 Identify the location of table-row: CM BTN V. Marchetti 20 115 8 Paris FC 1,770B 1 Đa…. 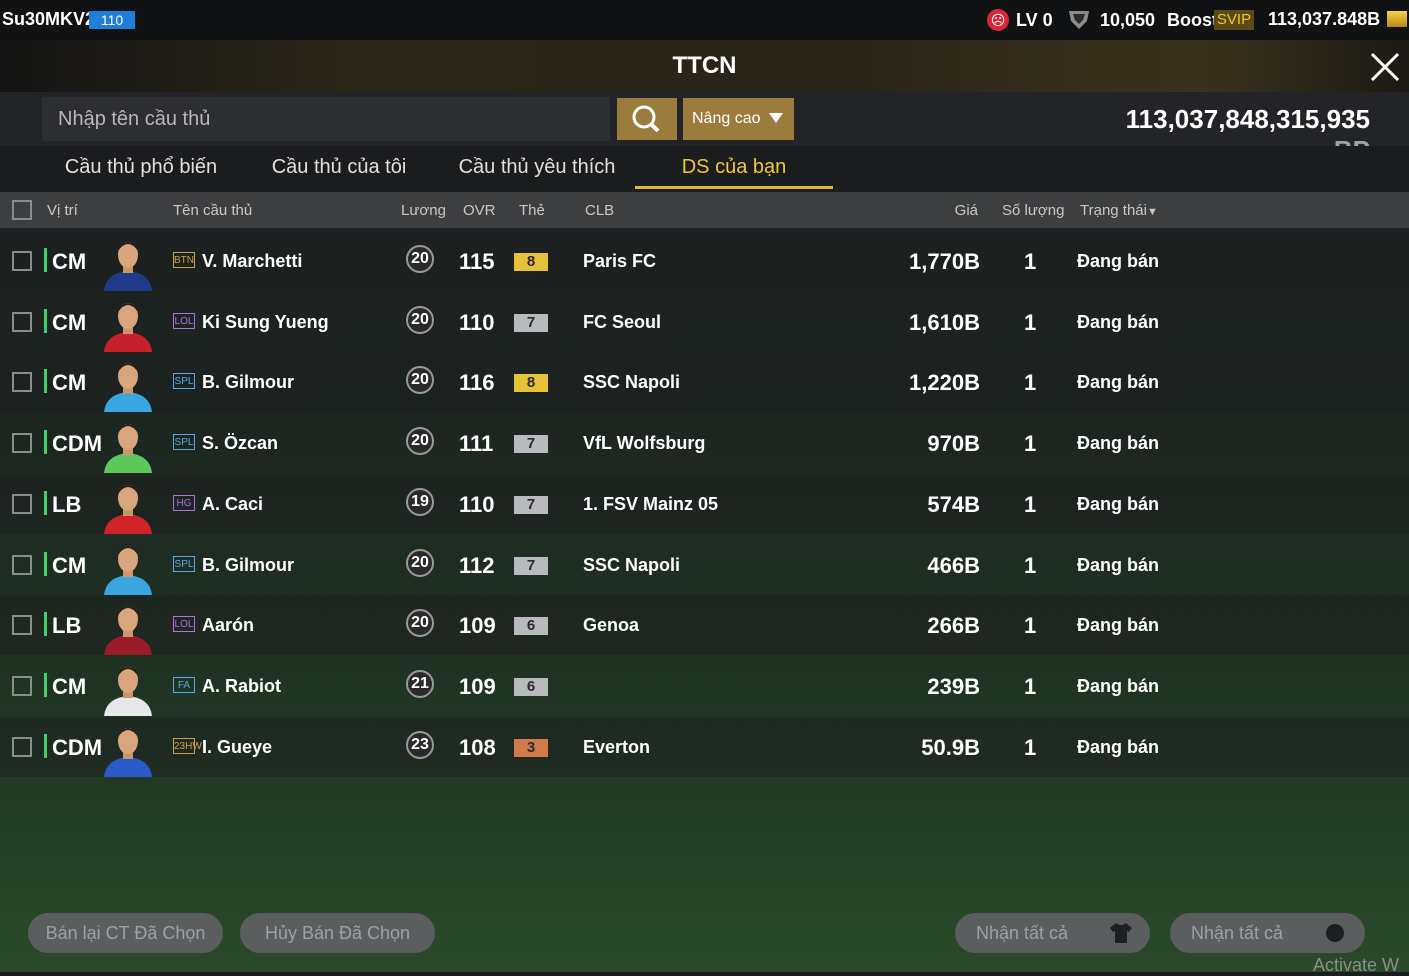
(704, 261).